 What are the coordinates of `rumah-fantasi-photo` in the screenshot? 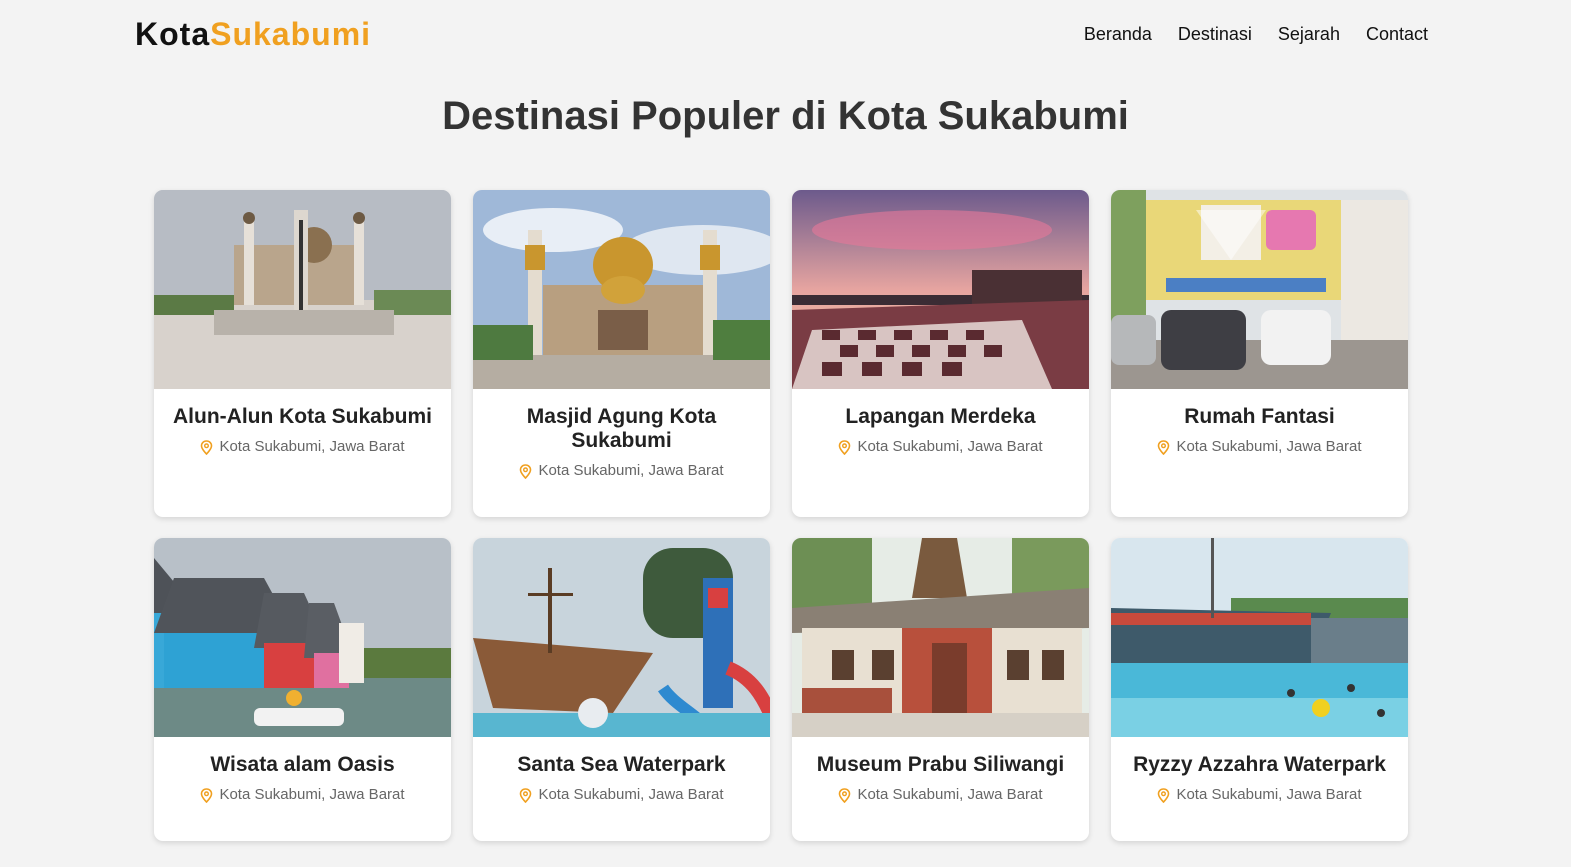 It's located at (1259, 289).